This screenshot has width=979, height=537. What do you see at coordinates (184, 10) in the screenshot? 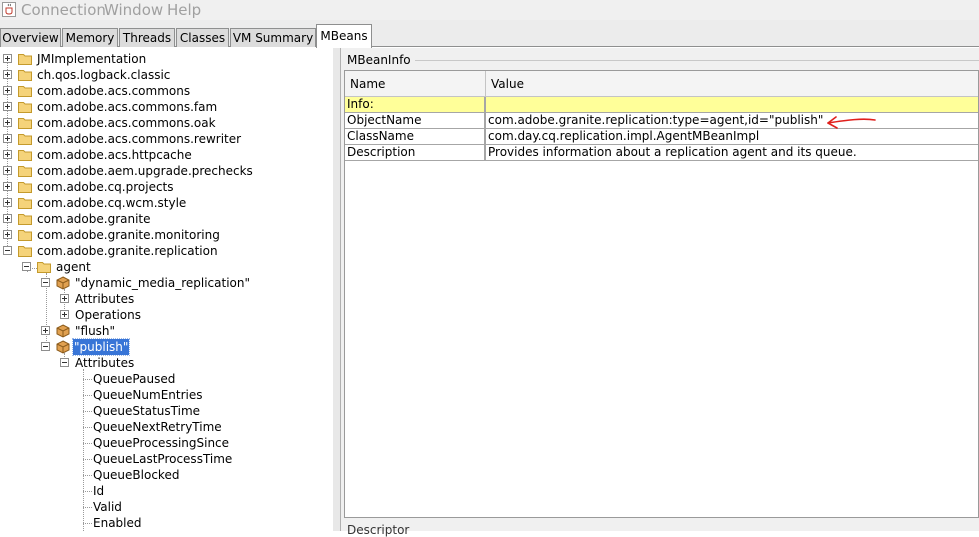
I see `menu-help: Help` at bounding box center [184, 10].